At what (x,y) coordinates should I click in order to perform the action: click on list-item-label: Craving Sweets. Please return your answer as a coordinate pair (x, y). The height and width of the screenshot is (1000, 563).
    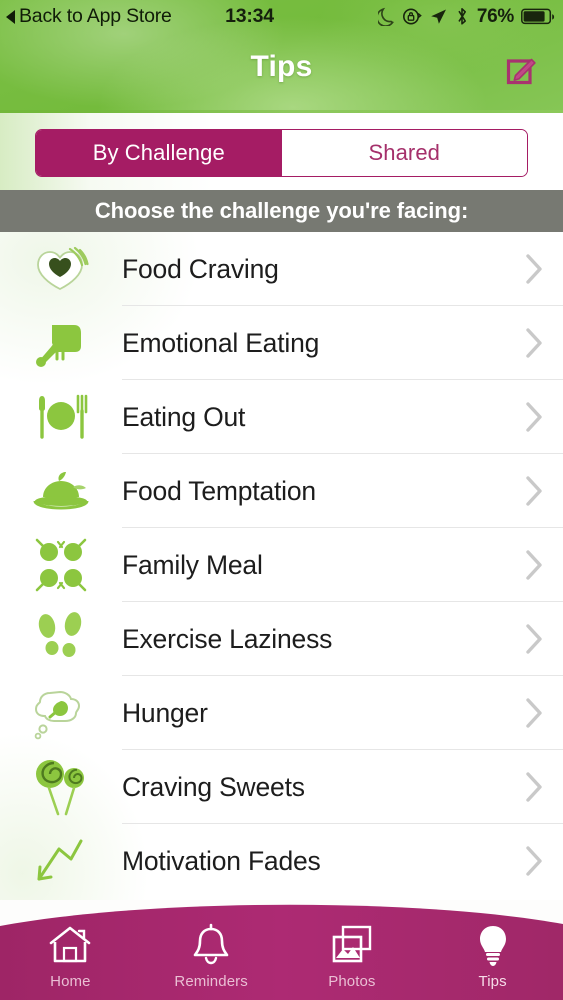
    Looking at the image, I should click on (213, 786).